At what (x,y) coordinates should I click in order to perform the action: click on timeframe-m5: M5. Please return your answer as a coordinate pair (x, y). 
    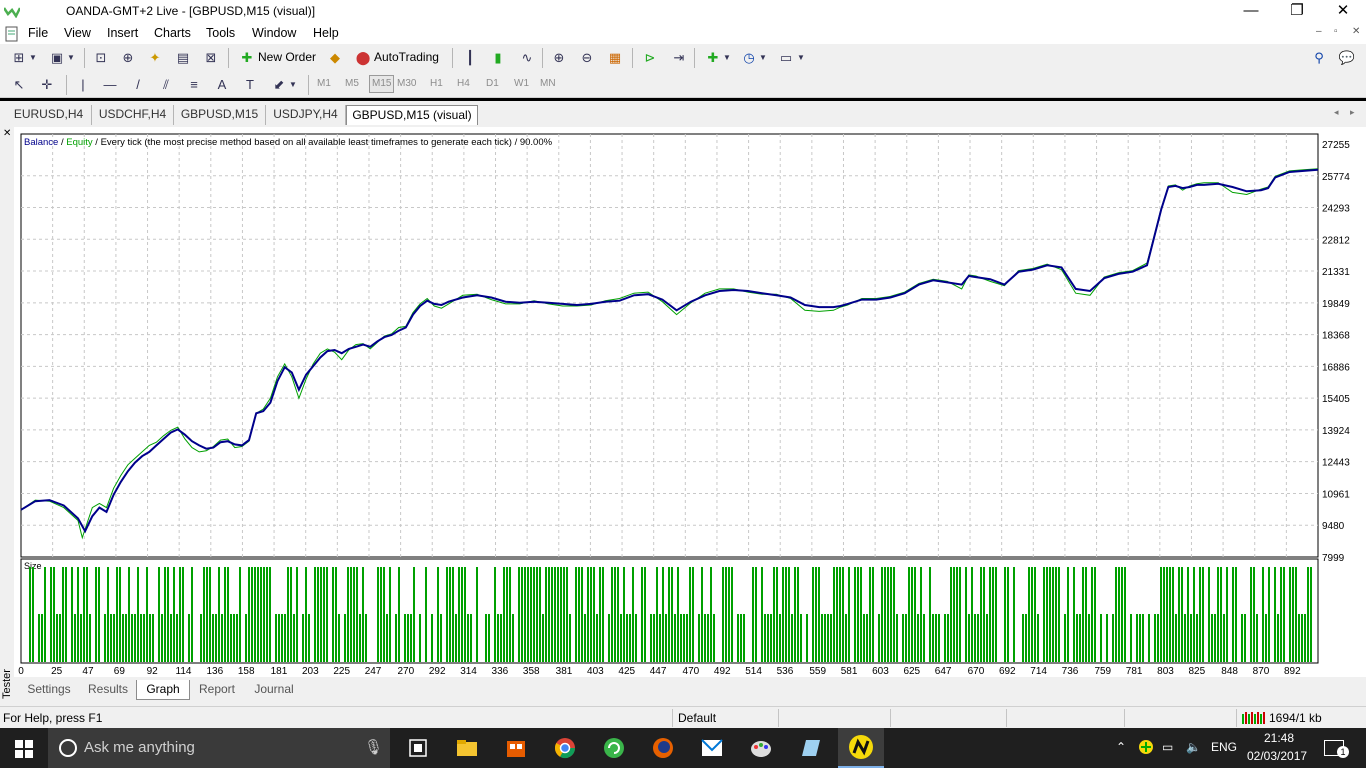
    Looking at the image, I should click on (352, 83).